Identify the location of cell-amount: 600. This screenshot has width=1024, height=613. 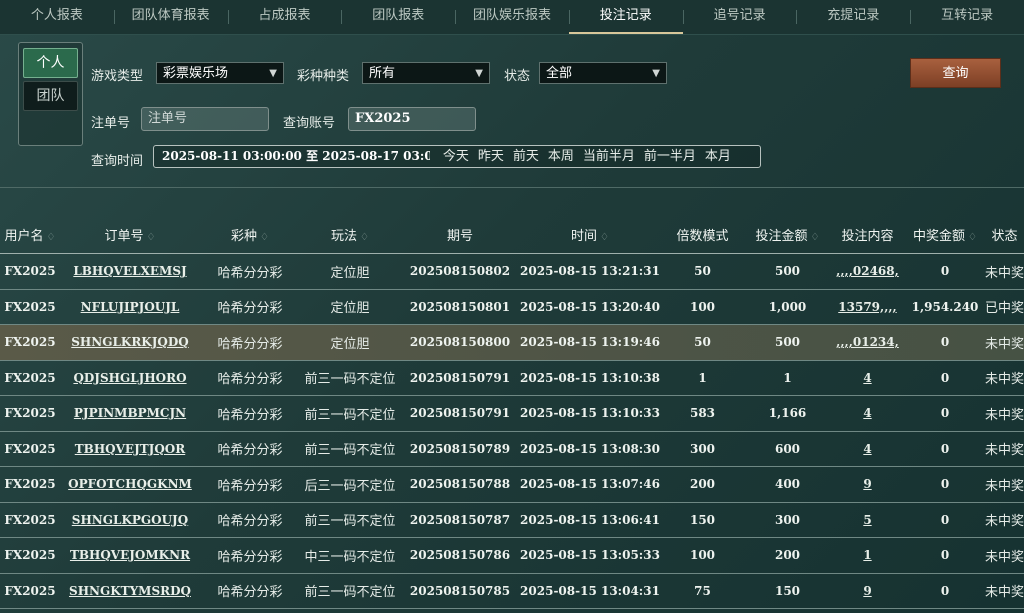
(787, 448).